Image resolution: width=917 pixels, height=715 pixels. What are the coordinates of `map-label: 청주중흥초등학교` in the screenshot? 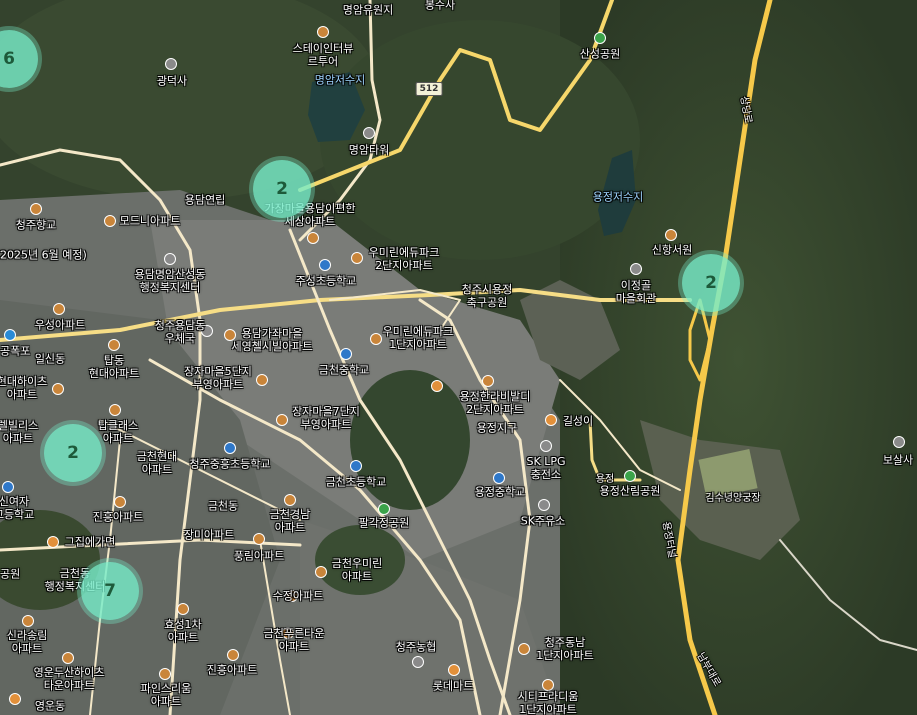 It's located at (230, 464).